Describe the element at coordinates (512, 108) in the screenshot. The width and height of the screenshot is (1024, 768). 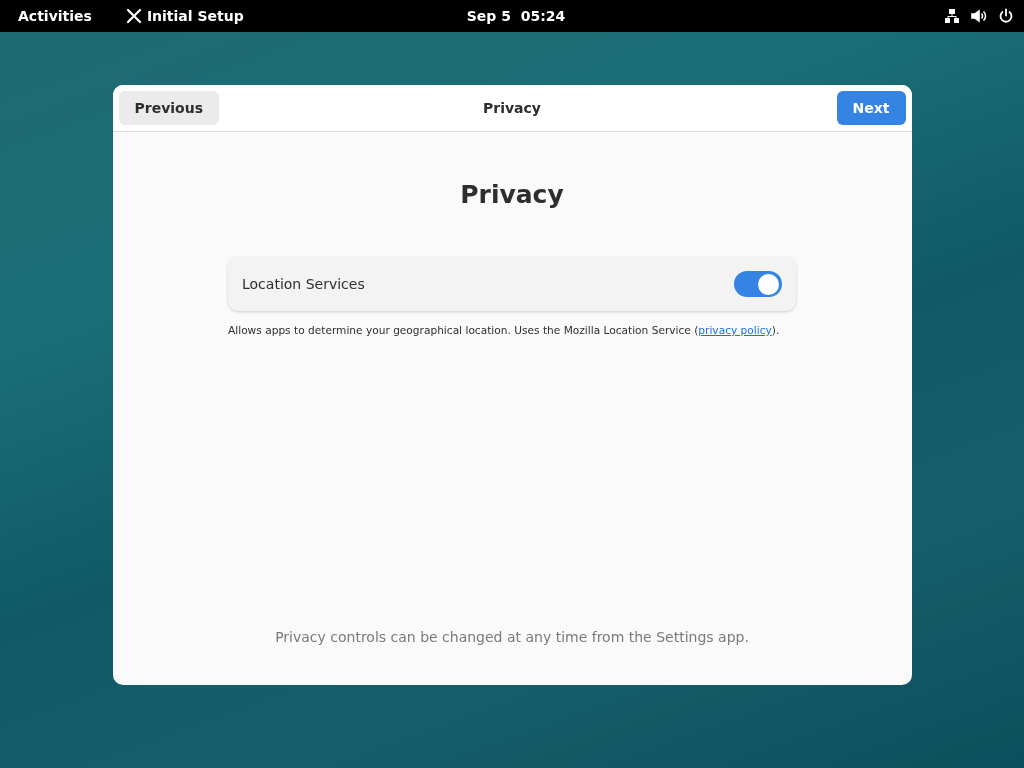
I see `dialog-title: Privacy` at that location.